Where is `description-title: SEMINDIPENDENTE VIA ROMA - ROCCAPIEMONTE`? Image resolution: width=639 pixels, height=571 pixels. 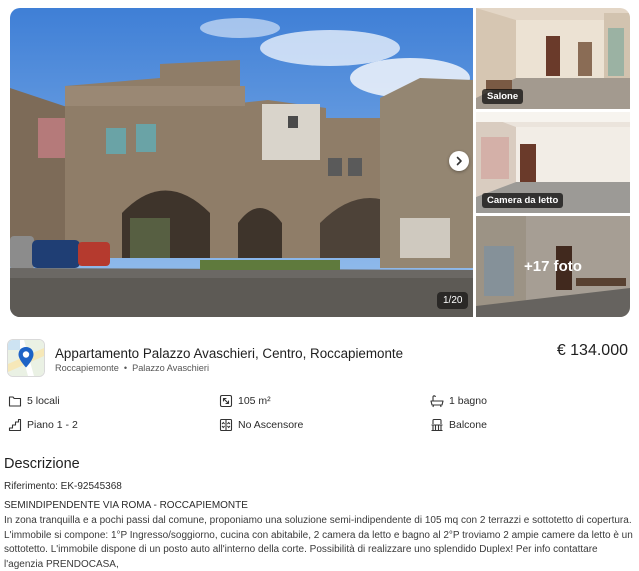
description-title: SEMINDIPENDENTE VIA ROMA - ROCCAPIEMONTE is located at coordinates (126, 505).